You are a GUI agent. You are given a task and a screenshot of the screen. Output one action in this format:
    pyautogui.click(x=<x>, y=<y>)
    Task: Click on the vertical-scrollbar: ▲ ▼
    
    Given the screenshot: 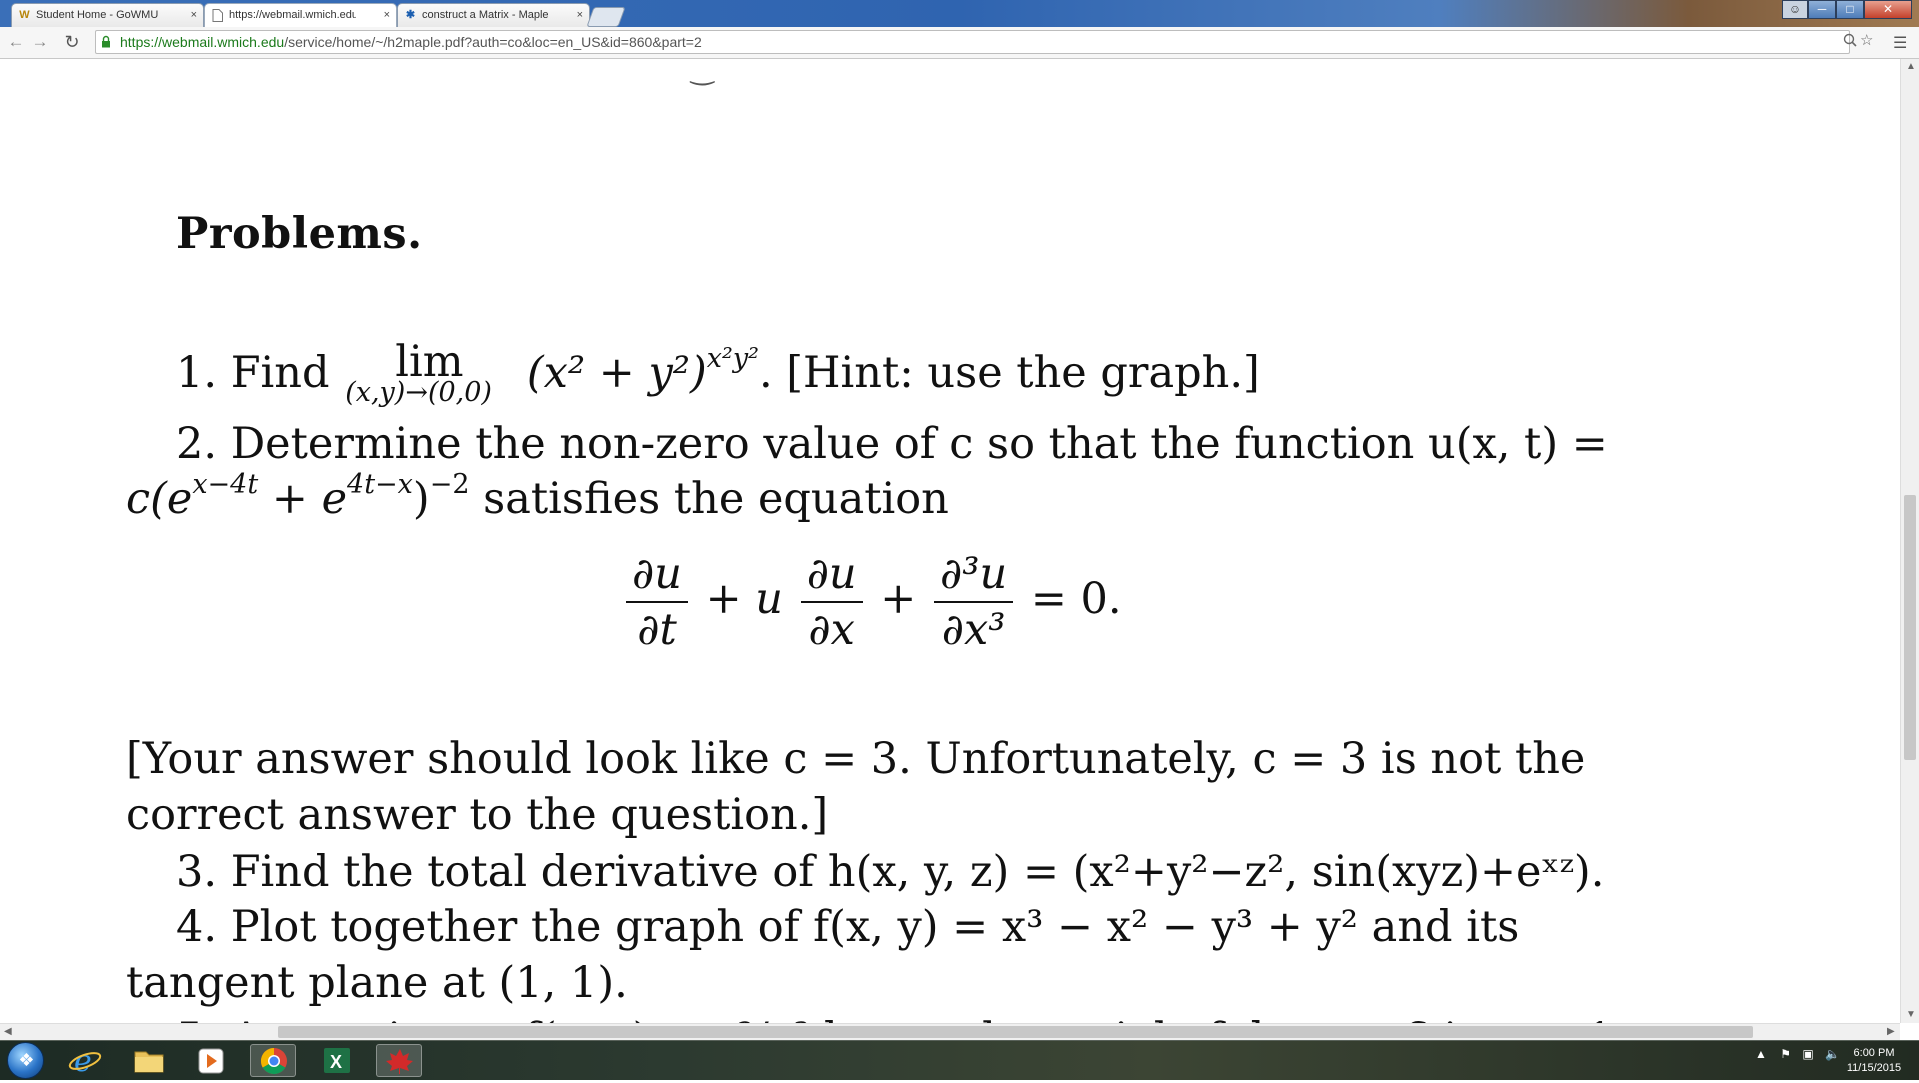 What is the action you would take?
    pyautogui.click(x=1909, y=541)
    